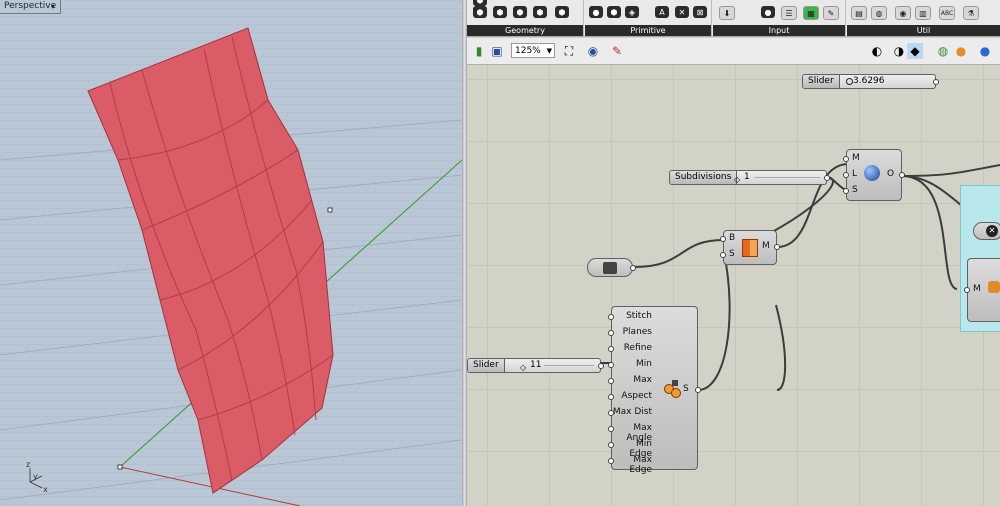  I want to click on mesh-input-refine: Refine, so click(637, 348).